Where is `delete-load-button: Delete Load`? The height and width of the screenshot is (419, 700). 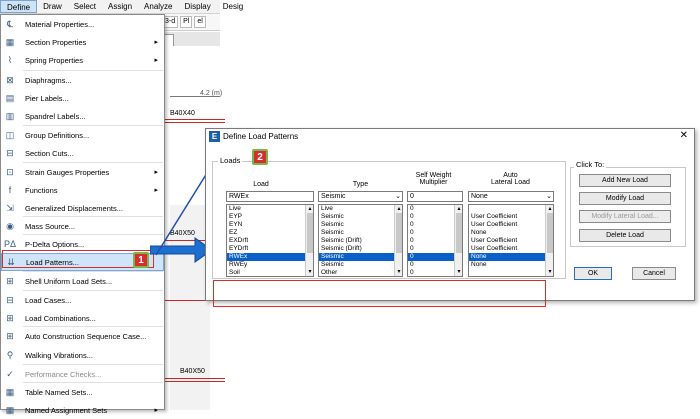 delete-load-button: Delete Load is located at coordinates (625, 235).